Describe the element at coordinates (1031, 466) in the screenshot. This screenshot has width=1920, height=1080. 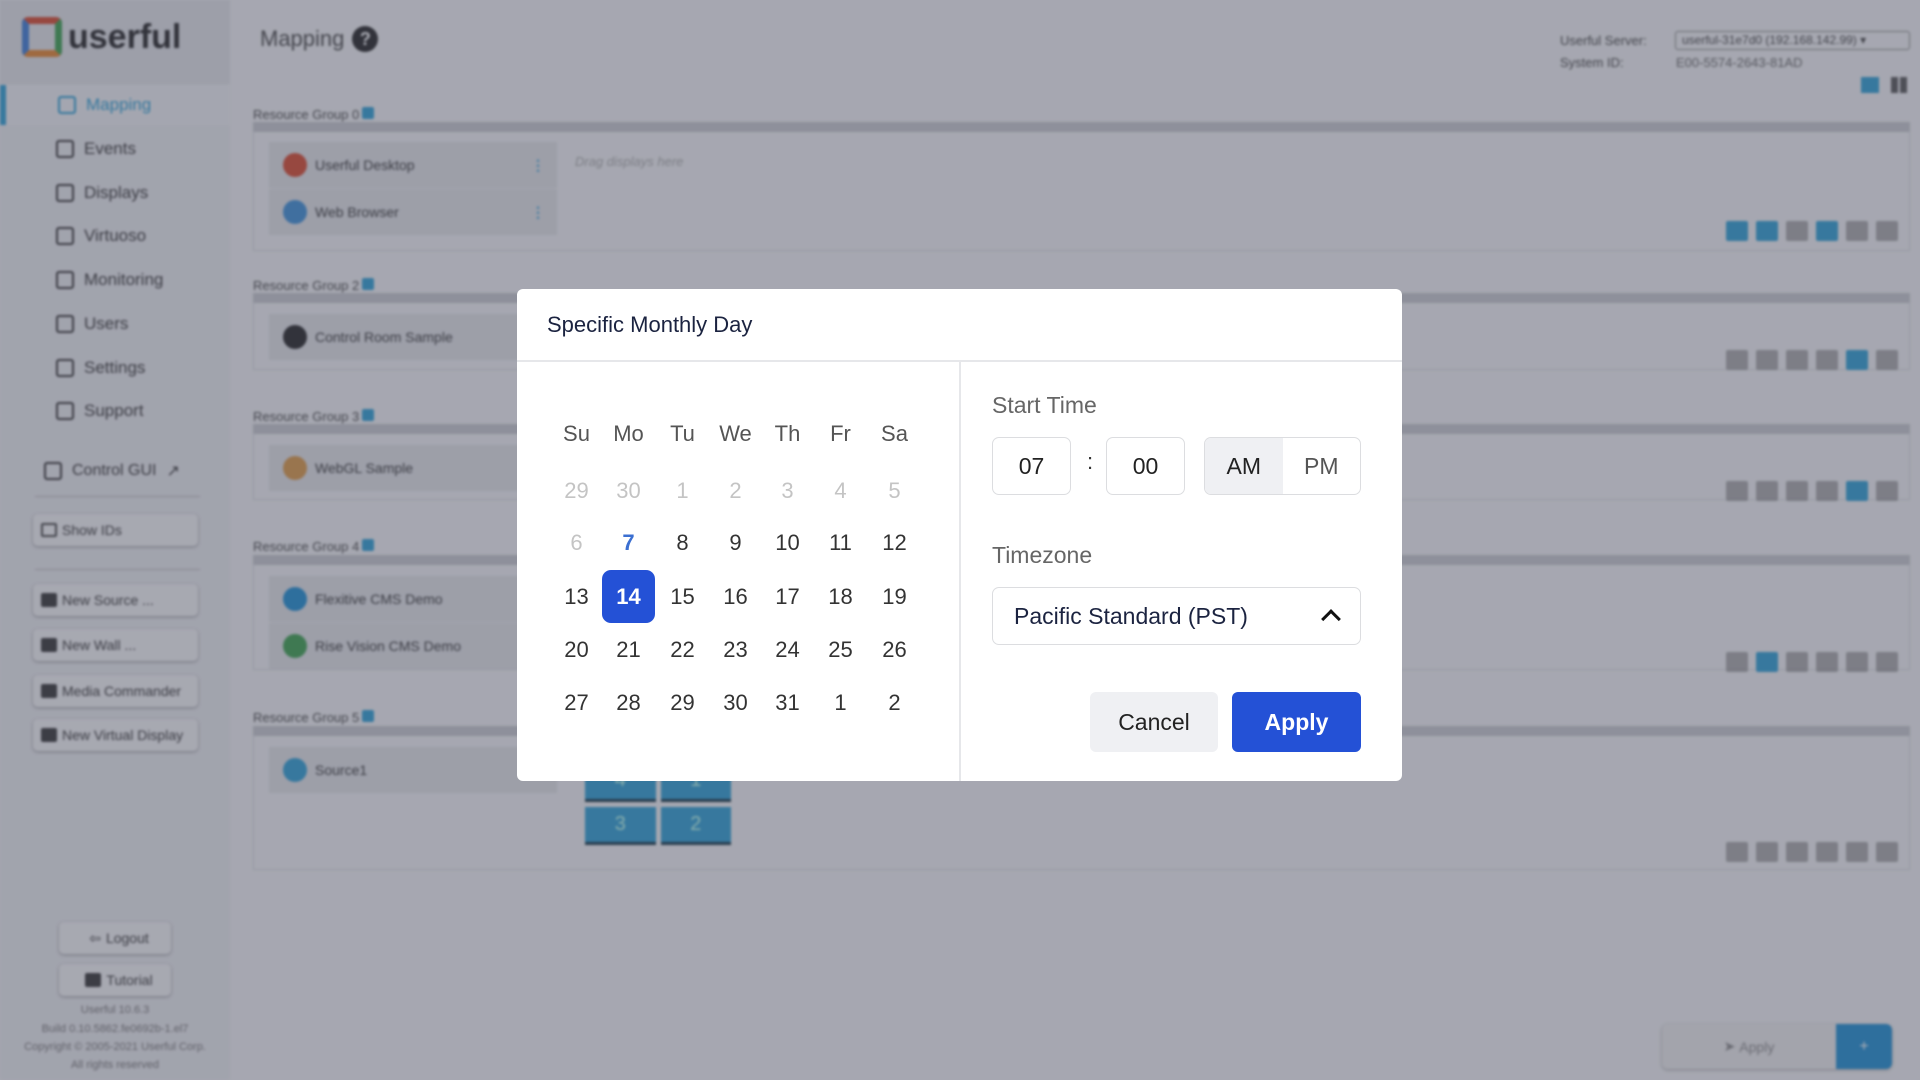
I see `hour-input: 07` at that location.